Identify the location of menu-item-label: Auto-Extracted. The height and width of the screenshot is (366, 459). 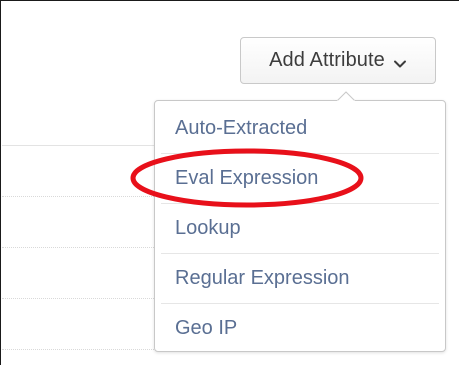
(241, 127).